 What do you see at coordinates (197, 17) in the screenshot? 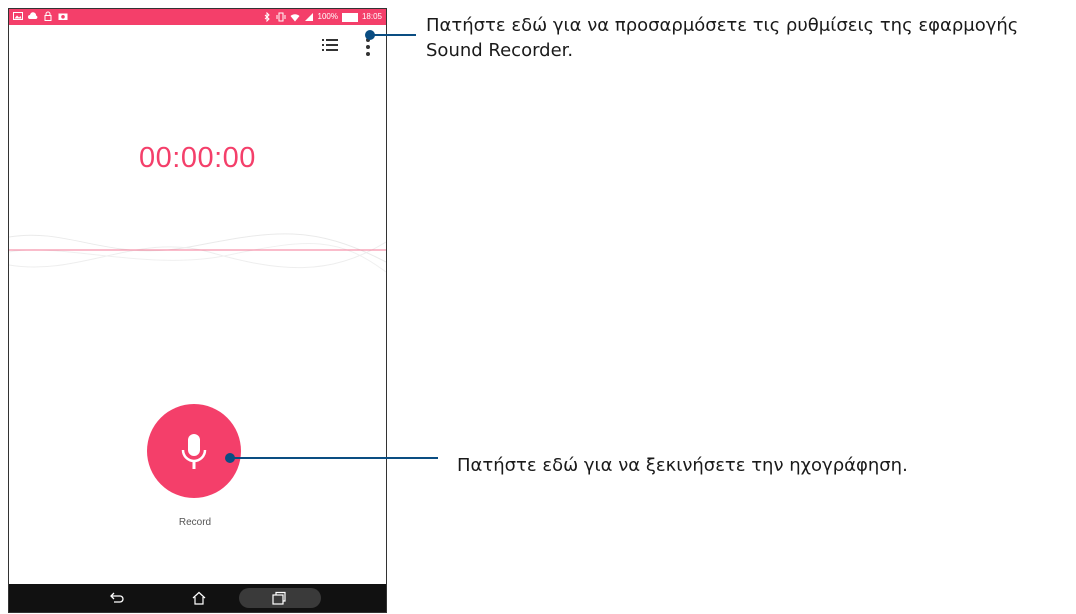
I see `status-bar: 100% 18:05` at bounding box center [197, 17].